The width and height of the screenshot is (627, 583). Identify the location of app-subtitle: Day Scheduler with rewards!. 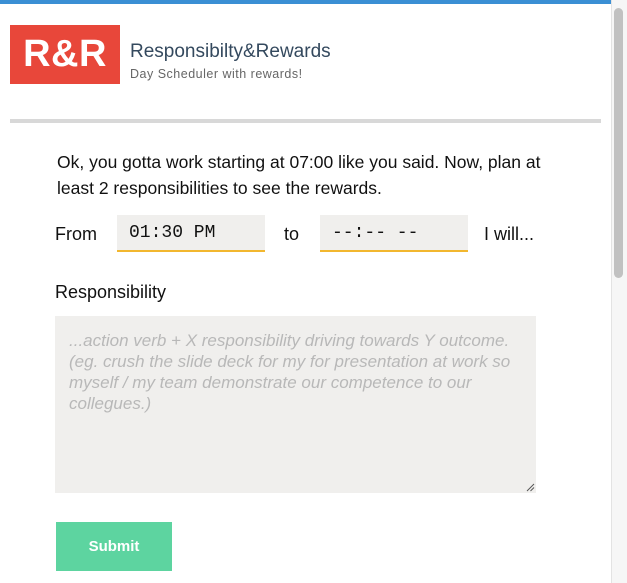
(216, 74).